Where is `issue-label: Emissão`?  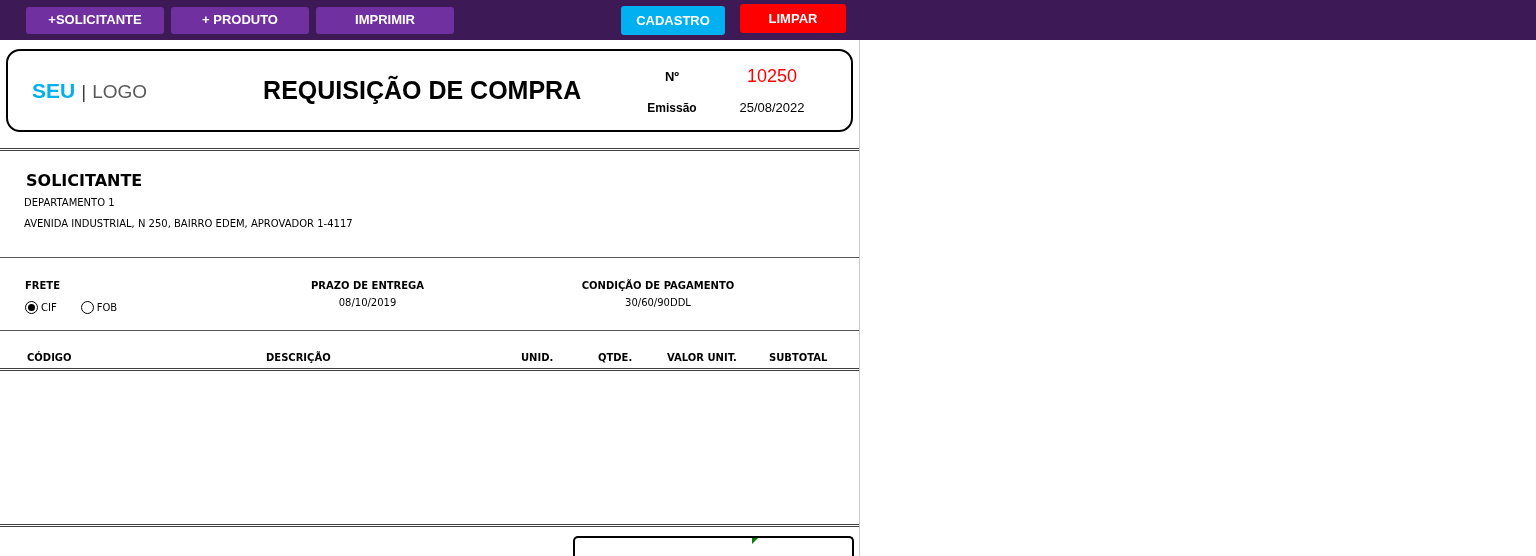 issue-label: Emissão is located at coordinates (672, 109).